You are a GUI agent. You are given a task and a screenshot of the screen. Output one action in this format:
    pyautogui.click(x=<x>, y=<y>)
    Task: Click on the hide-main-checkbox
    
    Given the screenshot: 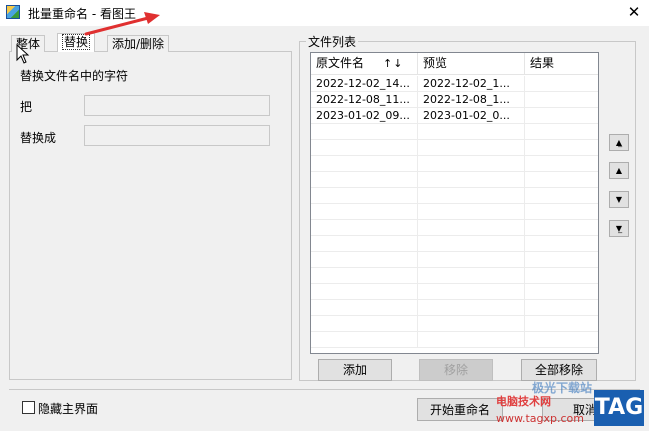 What is the action you would take?
    pyautogui.click(x=28, y=407)
    